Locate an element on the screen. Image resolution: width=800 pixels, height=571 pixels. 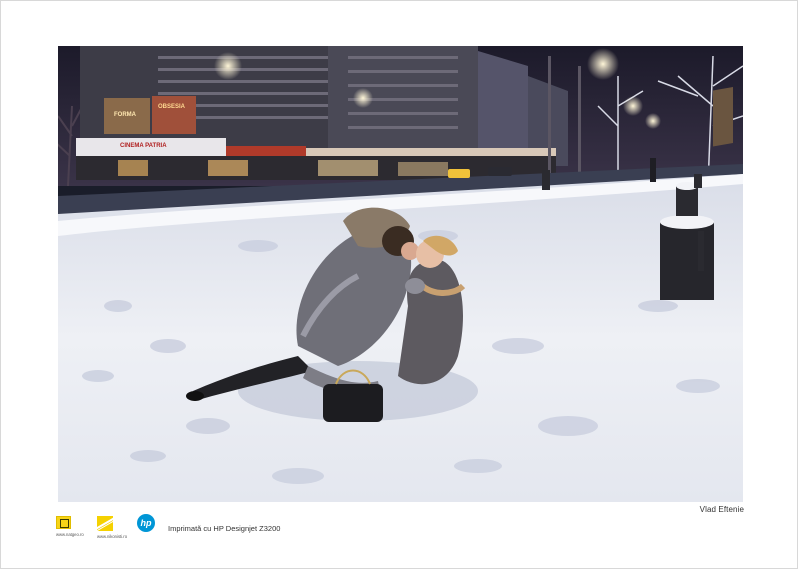
photographer-credit: Vlad Eftenie is located at coordinates (721, 509).